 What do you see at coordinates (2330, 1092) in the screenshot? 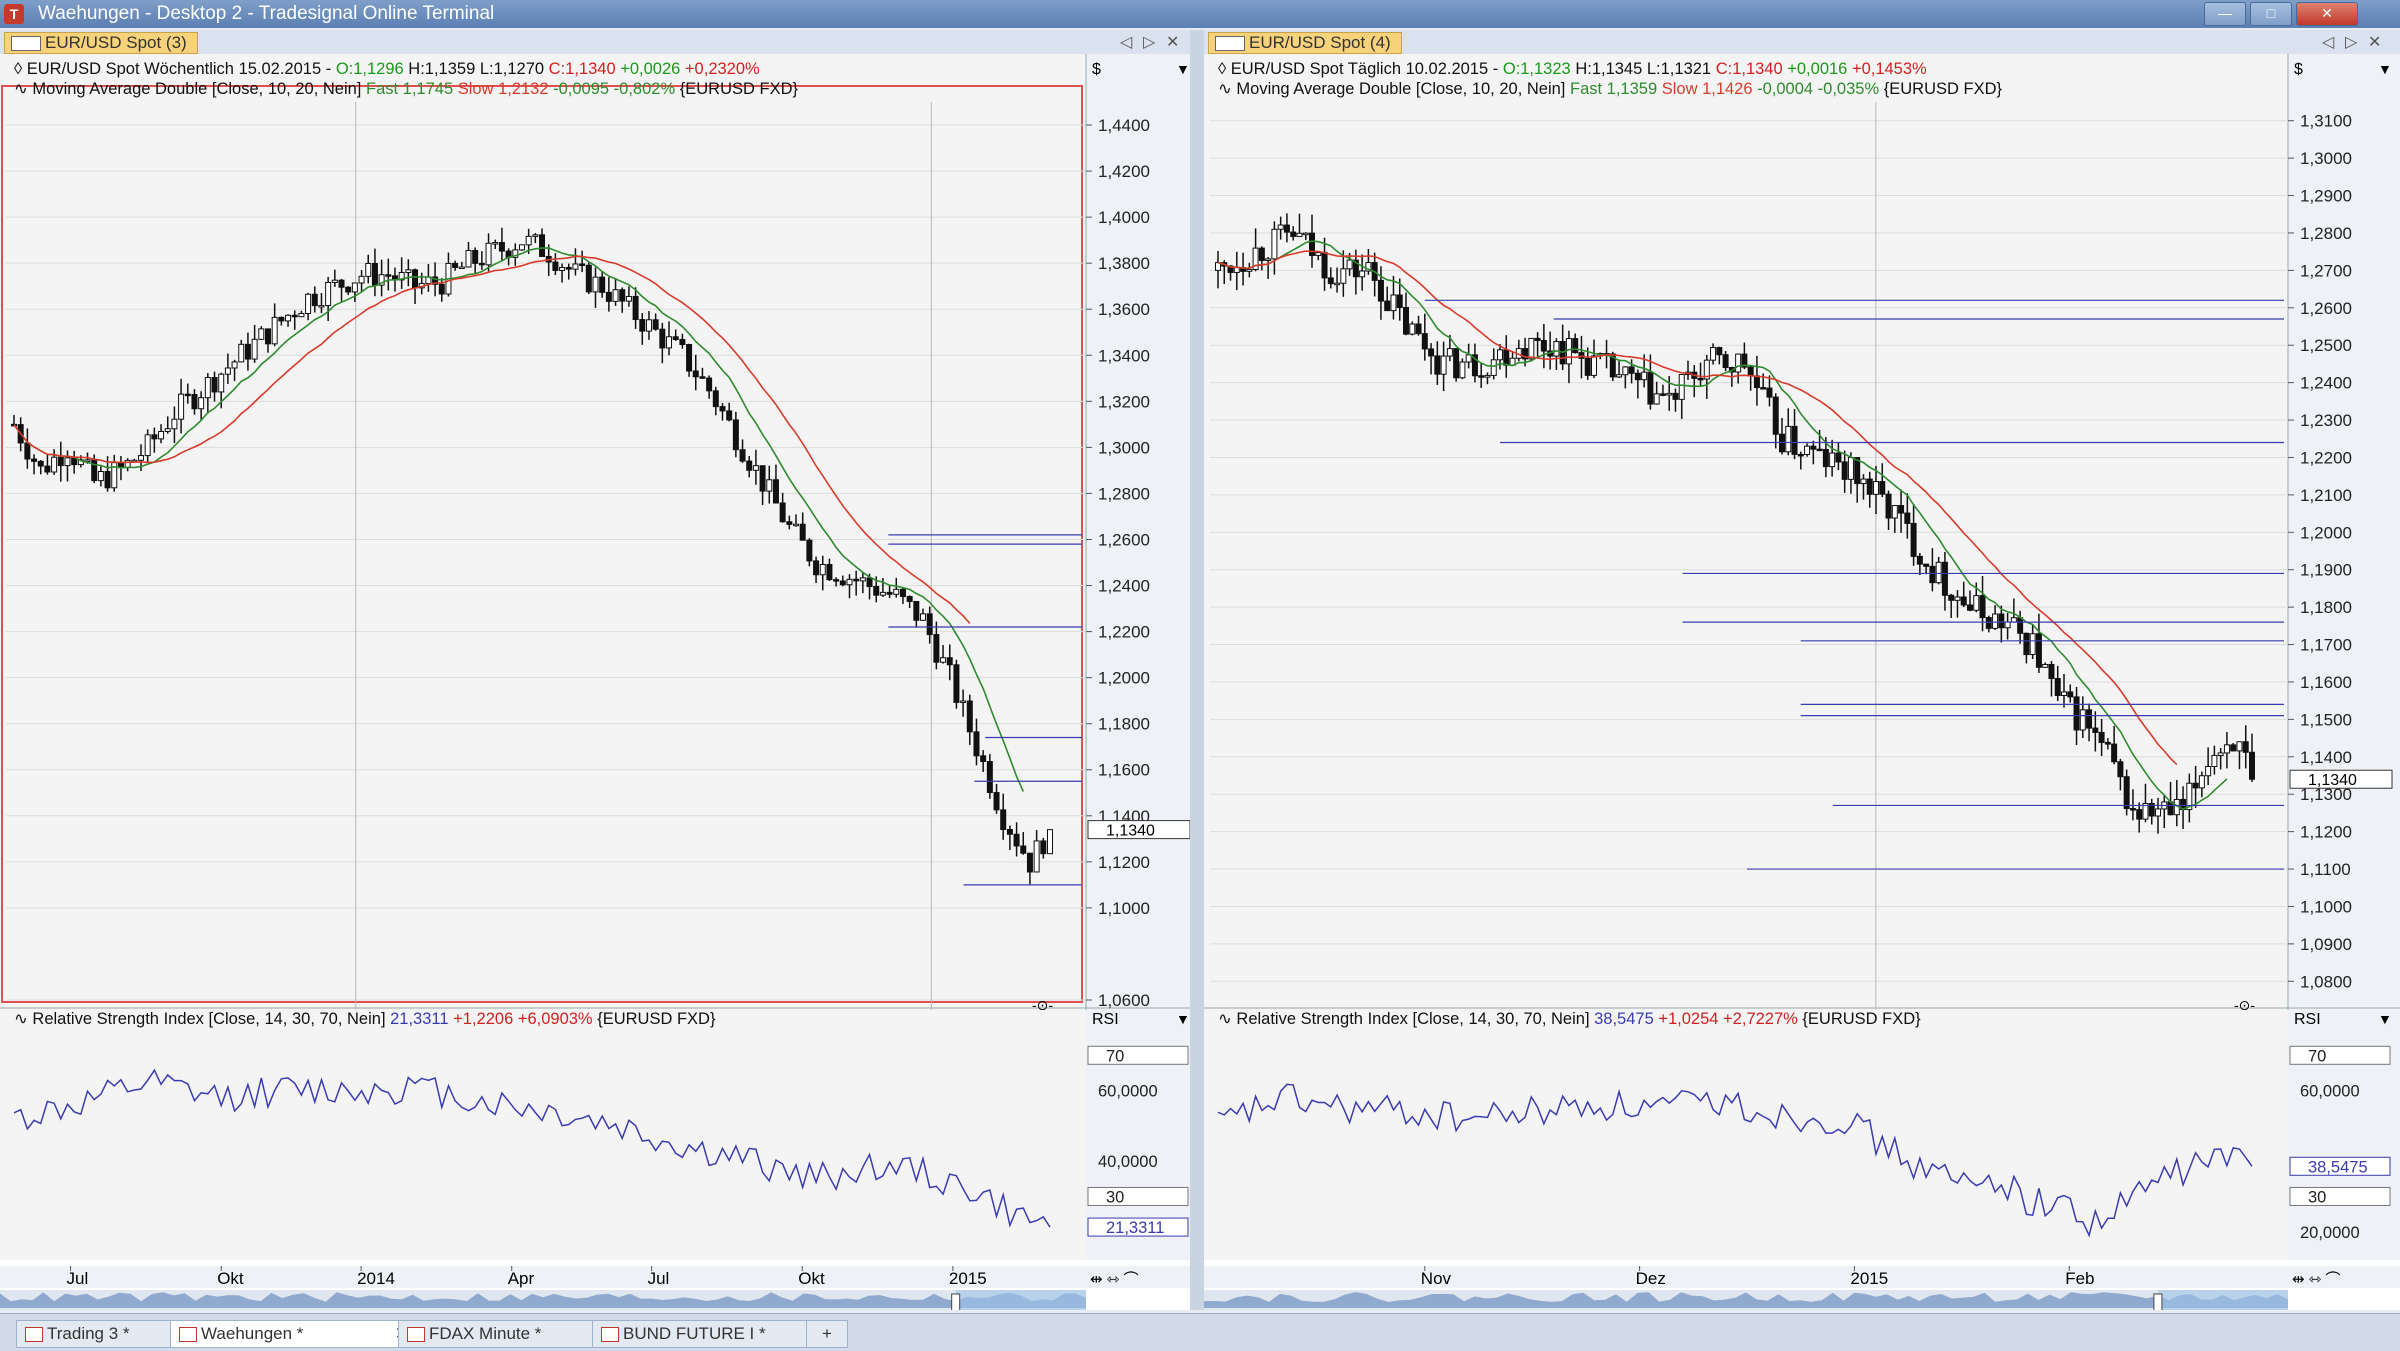
I see `rsi-tick-label: 60,0000` at bounding box center [2330, 1092].